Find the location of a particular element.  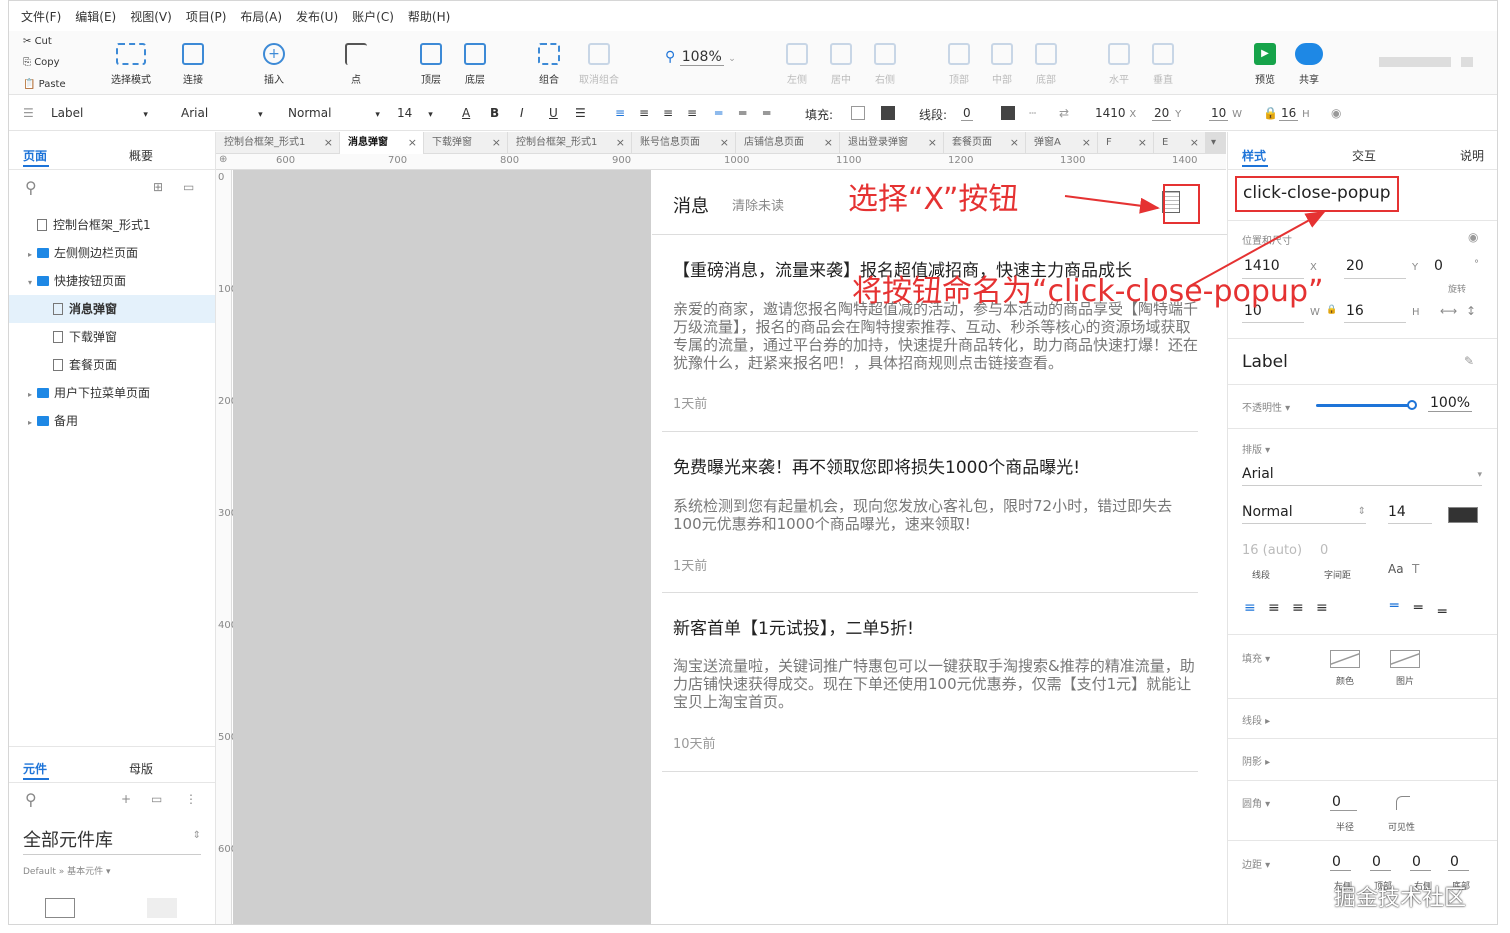

watermark-text: 掘金技术社区 is located at coordinates (1400, 898).